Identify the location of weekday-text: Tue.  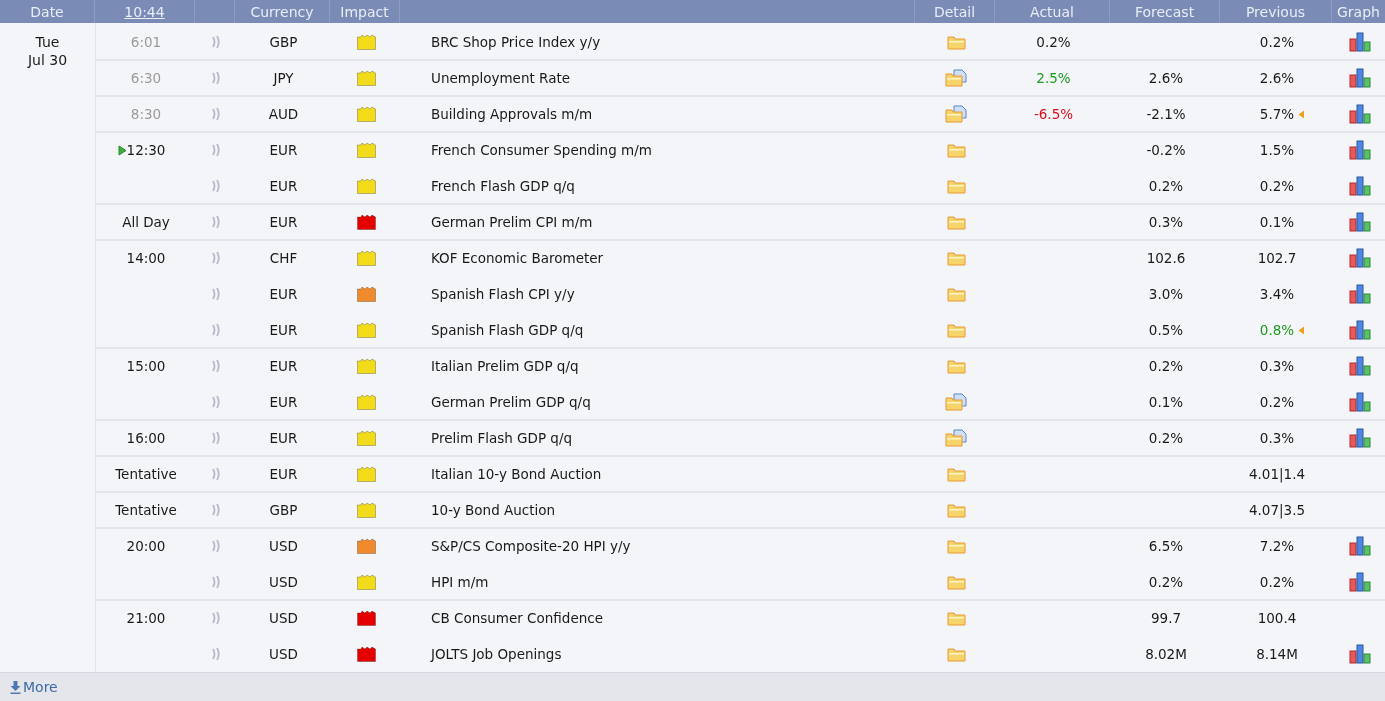
(47, 42).